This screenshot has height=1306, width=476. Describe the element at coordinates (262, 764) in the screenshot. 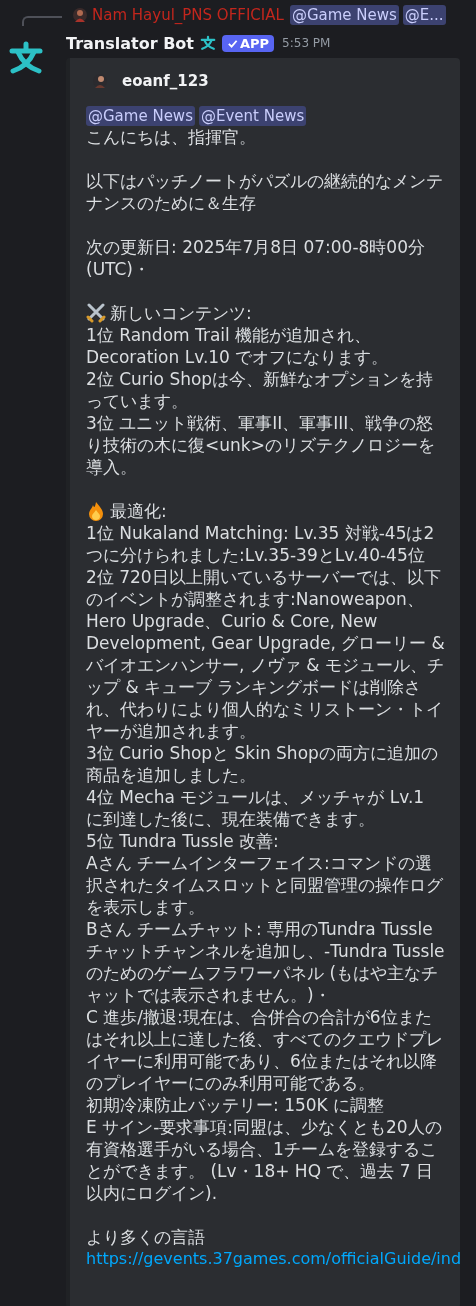

I see `message-text: 3位 Curio Shopと Skin Shopの両方に追加の商品を追加しました。` at that location.